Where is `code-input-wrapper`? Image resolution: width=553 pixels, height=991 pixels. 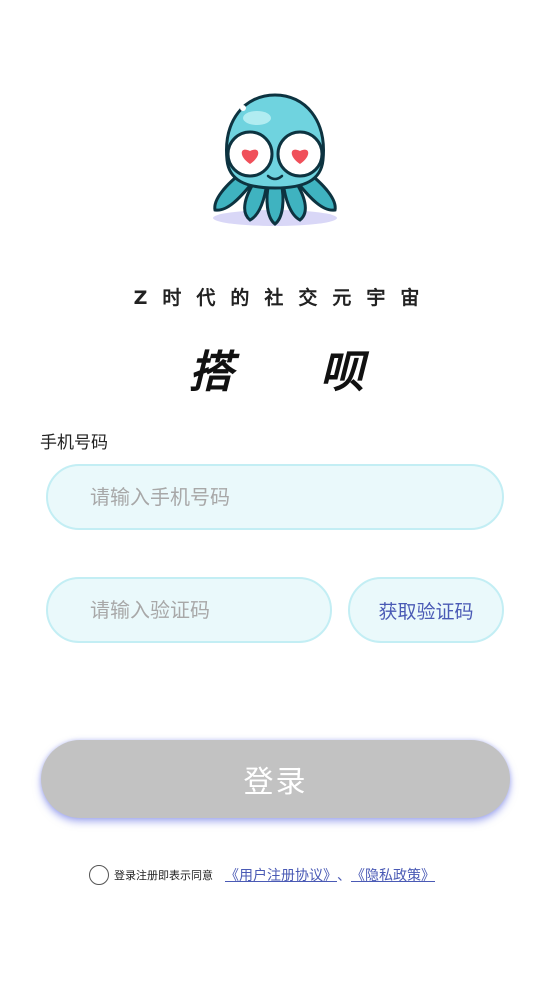
code-input-wrapper is located at coordinates (189, 610).